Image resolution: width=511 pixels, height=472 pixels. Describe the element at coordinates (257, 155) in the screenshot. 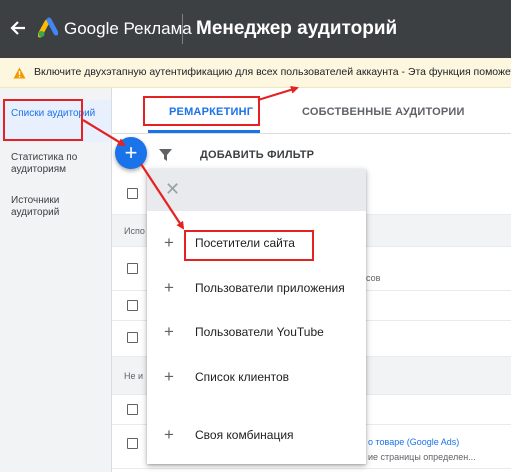

I see `add-filter-button: ДОБАВИТЬ ФИЛЬТР` at that location.